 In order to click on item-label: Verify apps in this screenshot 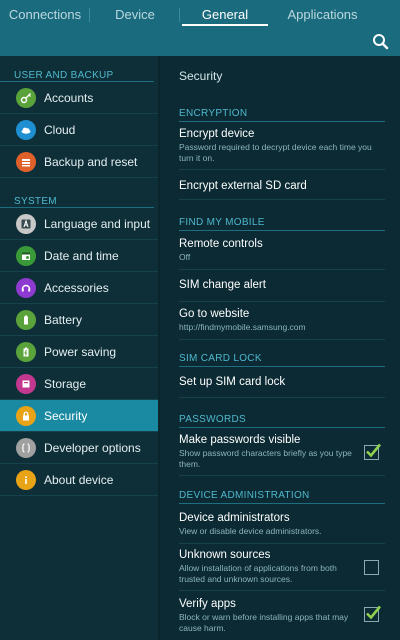, I will do `click(207, 604)`.